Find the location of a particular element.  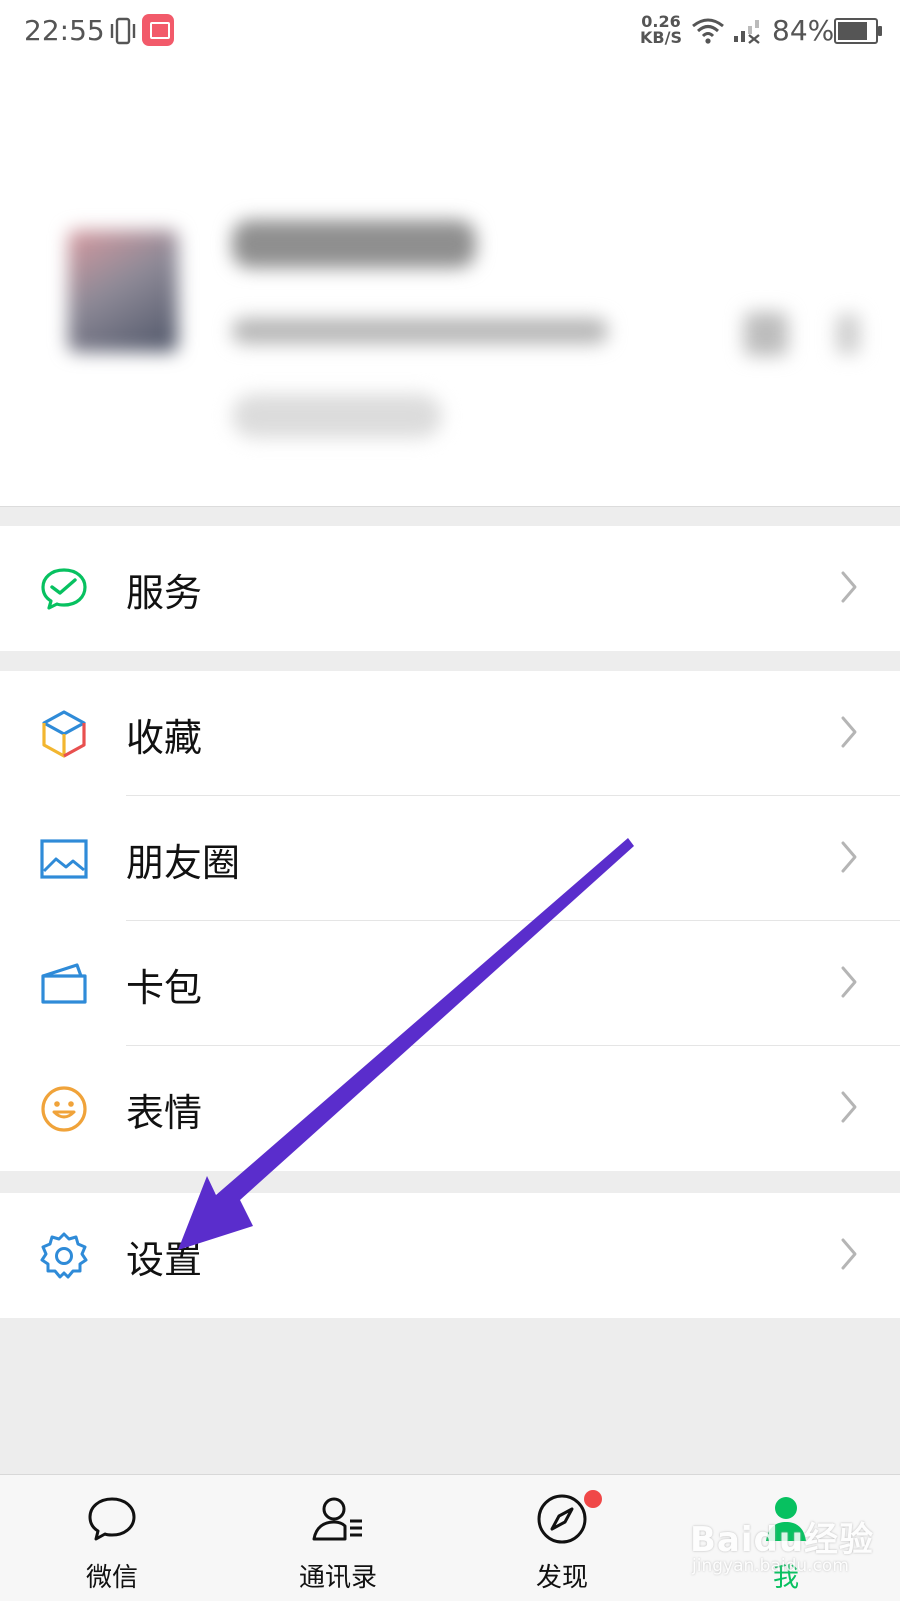

tab-discover: 发现 is located at coordinates (562, 1538).